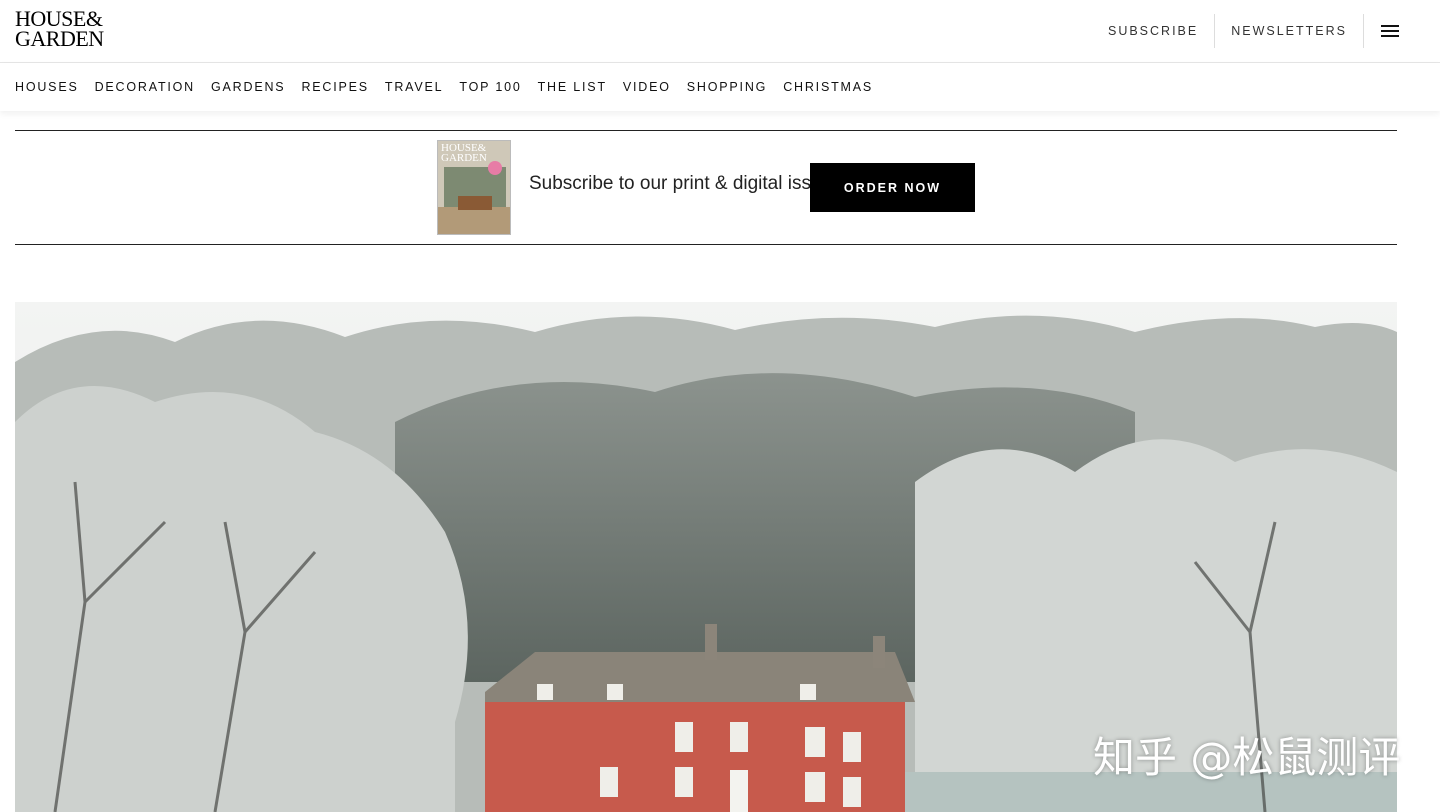  I want to click on nav-item-shopping: SHOPPING, so click(727, 87).